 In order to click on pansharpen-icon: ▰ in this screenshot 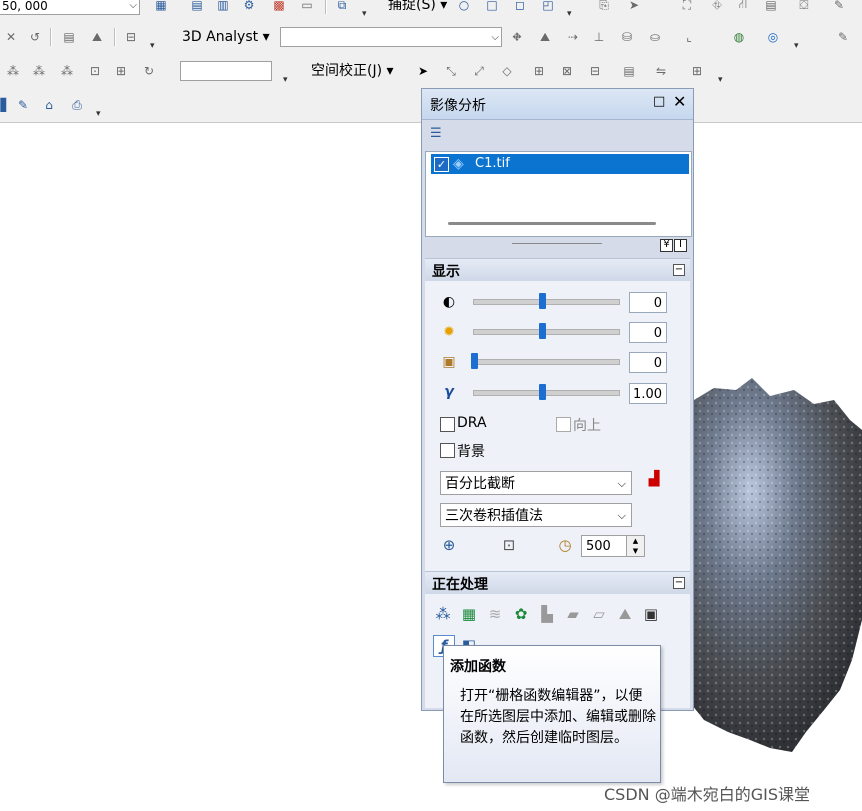, I will do `click(573, 614)`.